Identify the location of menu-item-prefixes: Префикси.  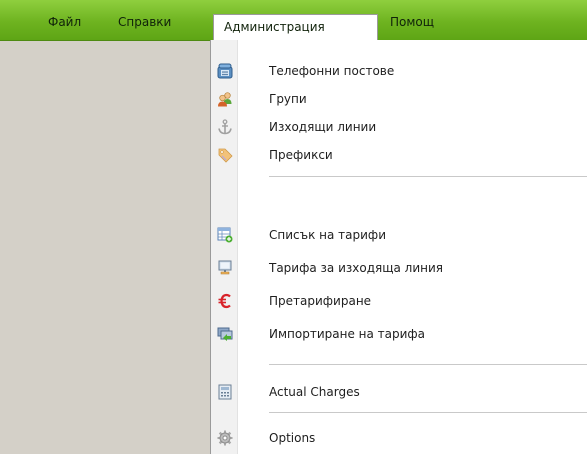
(399, 155).